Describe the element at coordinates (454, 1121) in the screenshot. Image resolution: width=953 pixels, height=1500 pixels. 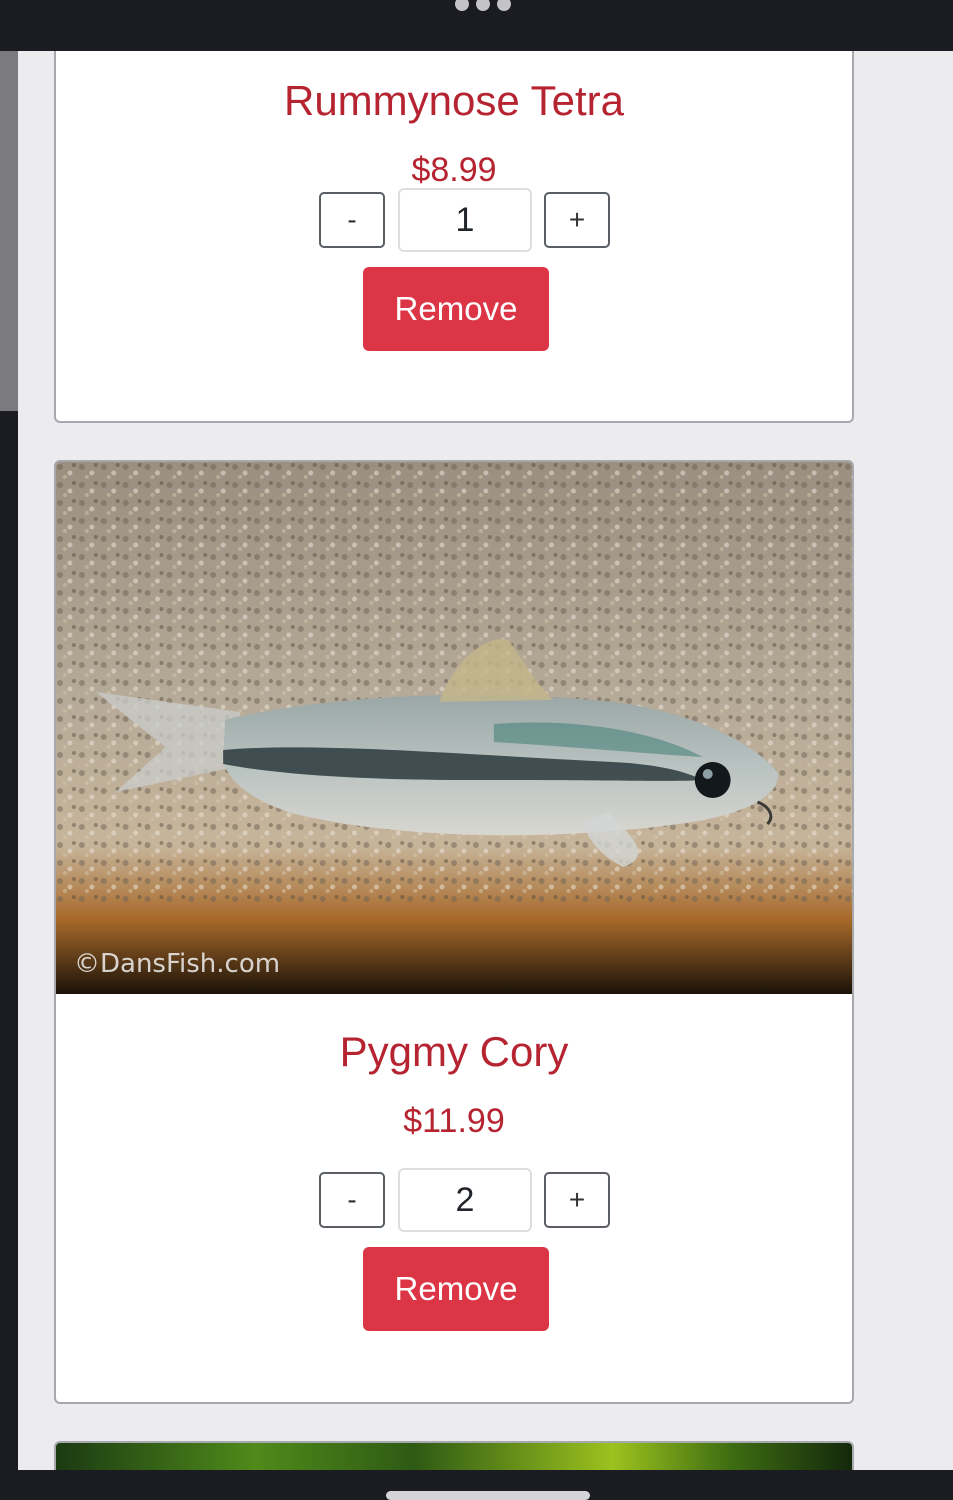
I see `item-price: $11.99` at that location.